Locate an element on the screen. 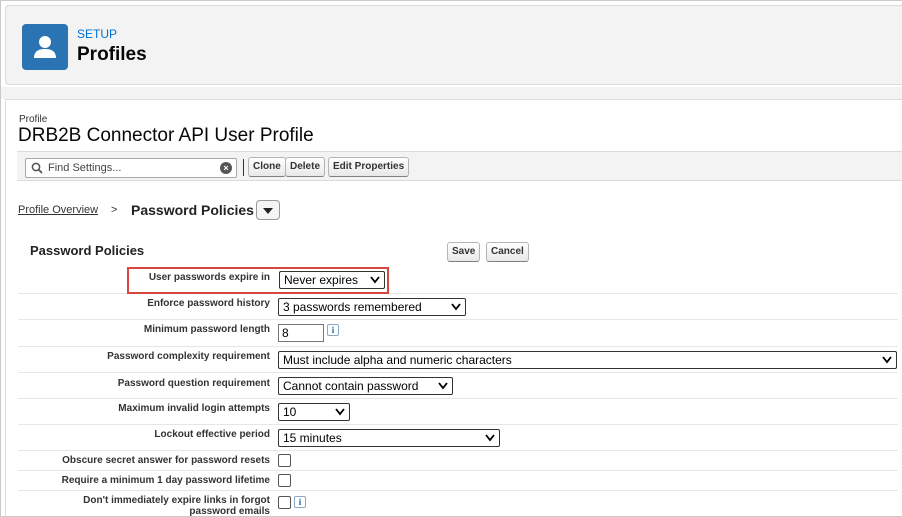 The image size is (902, 517). toolbar: × Clone Delete Edit Properties is located at coordinates (459, 166).